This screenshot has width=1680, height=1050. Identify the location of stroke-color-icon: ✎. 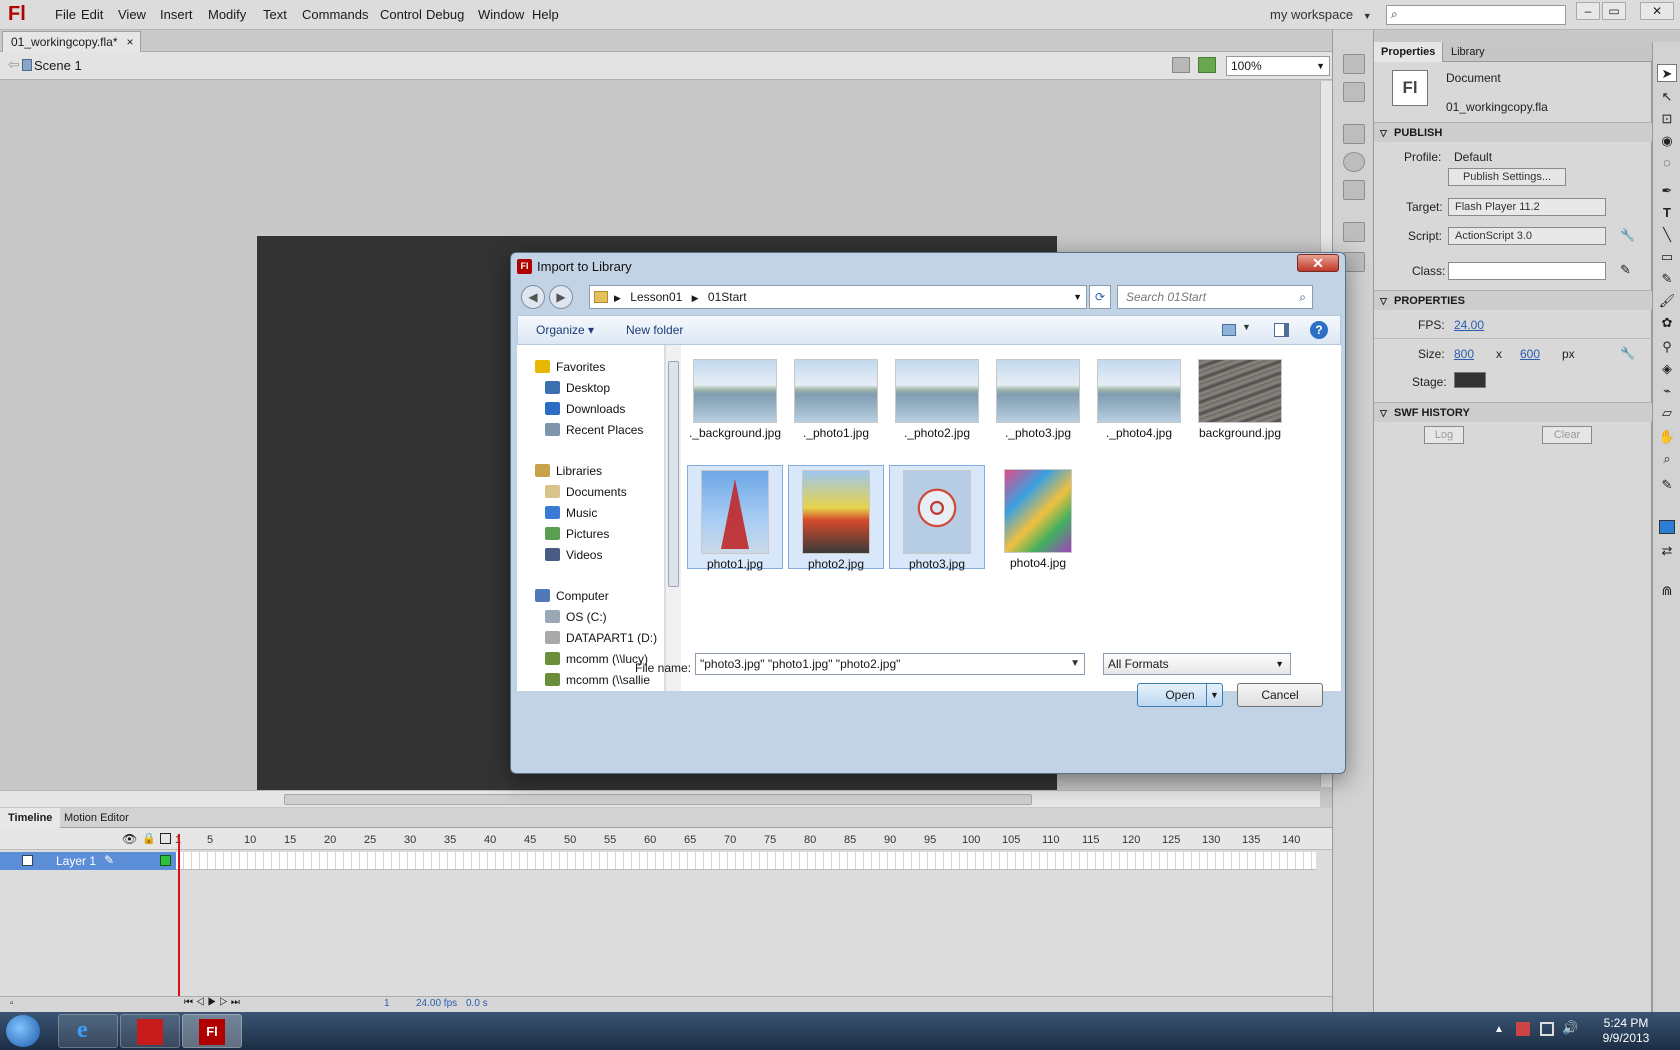
(1667, 485).